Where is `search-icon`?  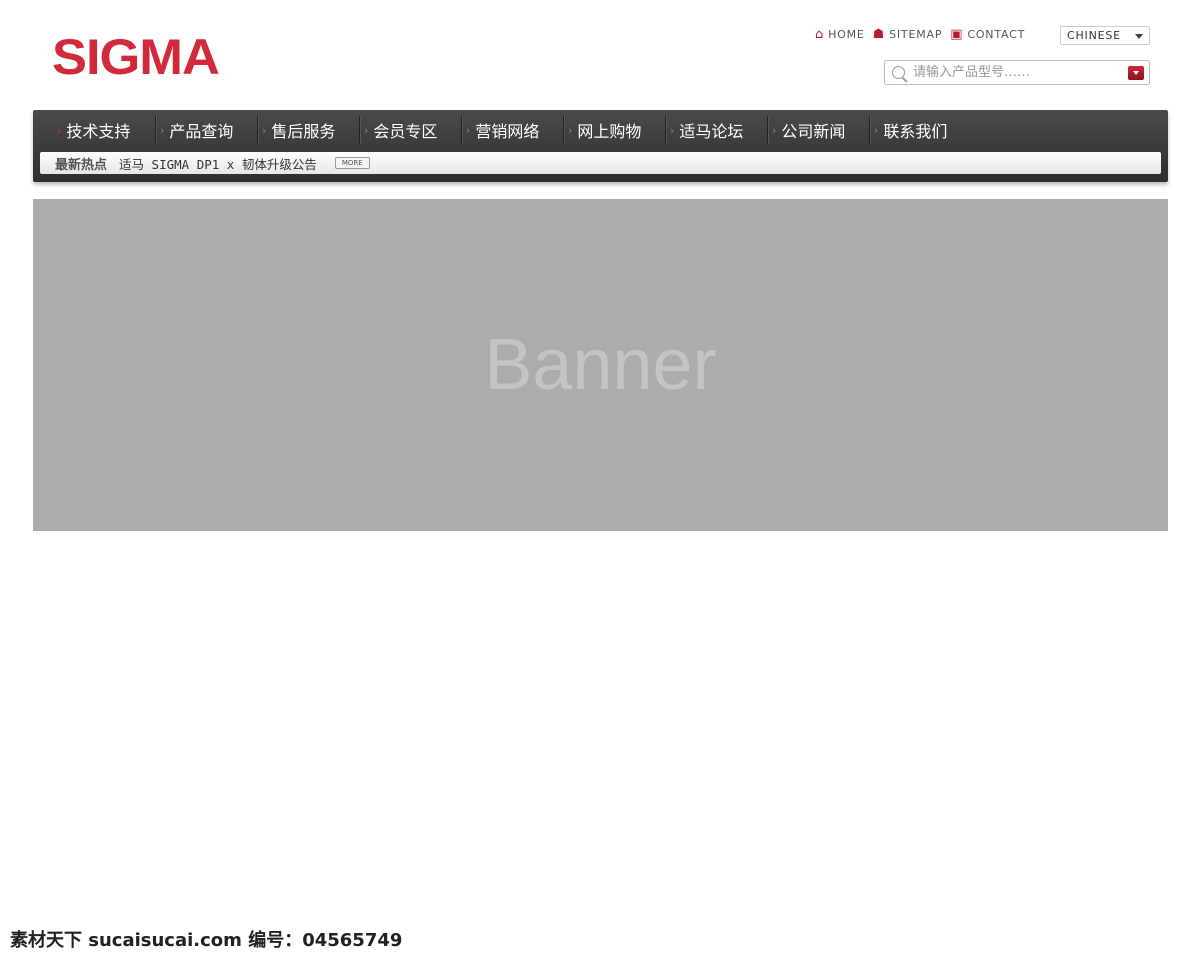
search-icon is located at coordinates (898, 72).